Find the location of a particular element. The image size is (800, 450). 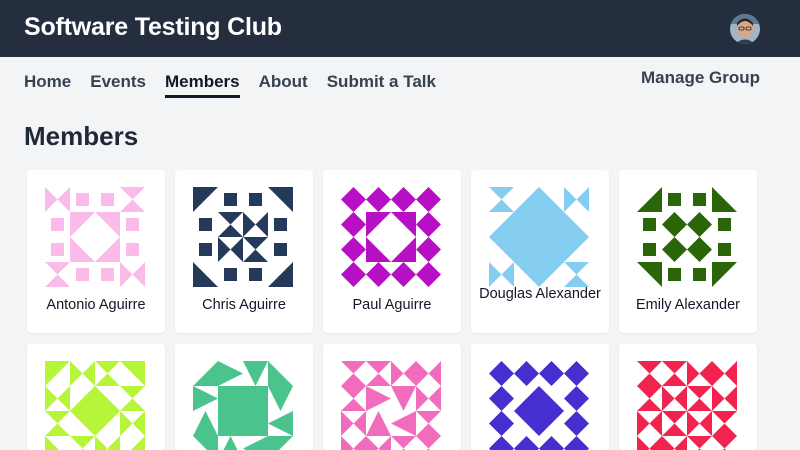

member-name: Chris Aguirre is located at coordinates (244, 305).